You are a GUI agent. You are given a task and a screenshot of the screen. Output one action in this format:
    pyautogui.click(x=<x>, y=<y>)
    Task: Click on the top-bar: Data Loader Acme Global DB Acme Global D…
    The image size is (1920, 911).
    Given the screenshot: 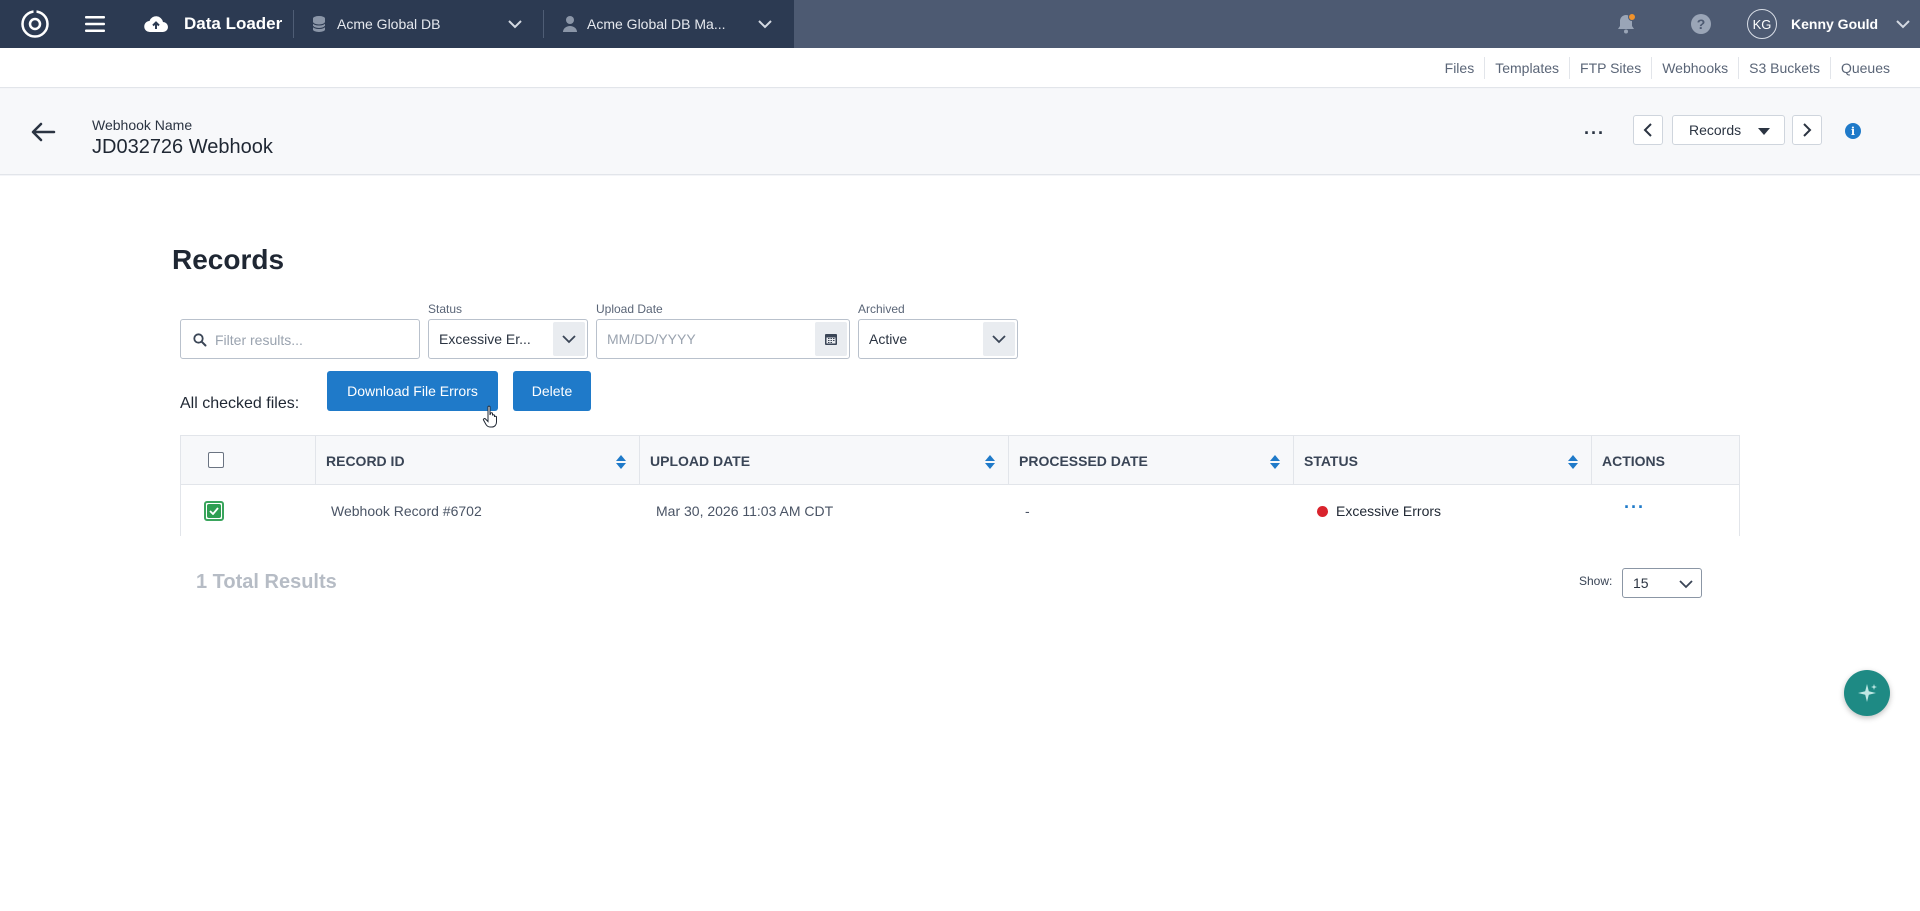 What is the action you would take?
    pyautogui.click(x=960, y=24)
    